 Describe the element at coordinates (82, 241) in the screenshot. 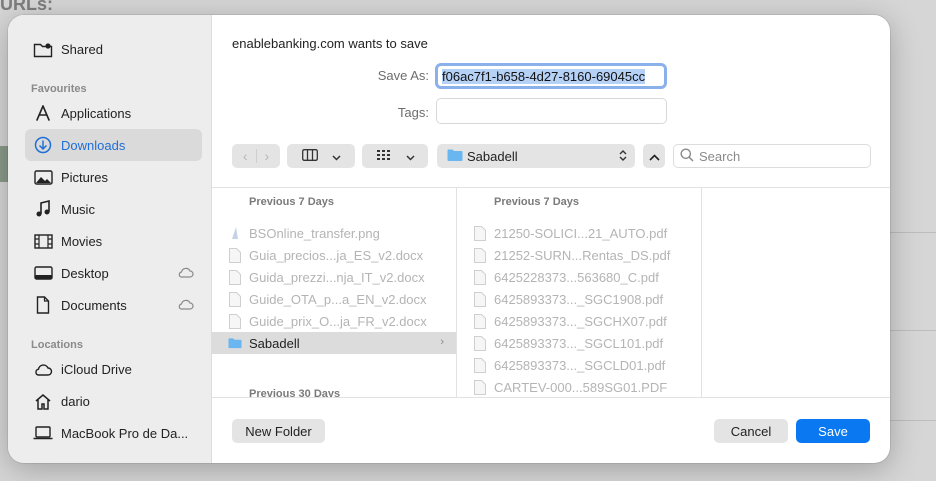

I see `sidebar-item-label: Movies` at that location.